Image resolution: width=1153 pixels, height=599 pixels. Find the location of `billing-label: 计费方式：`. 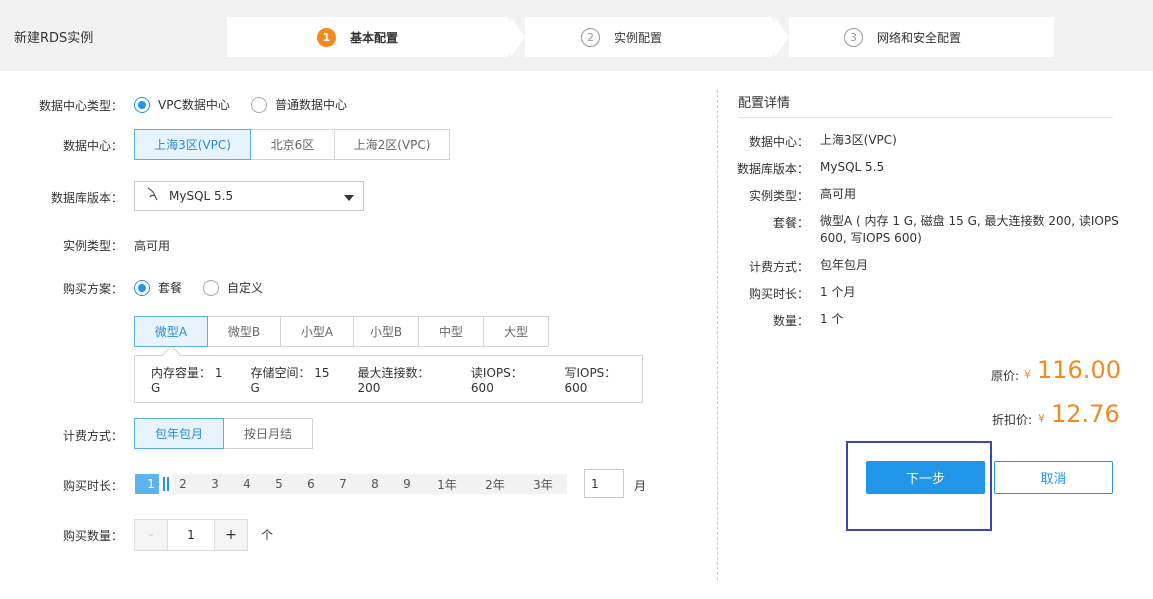

billing-label: 计费方式： is located at coordinates (92, 436).